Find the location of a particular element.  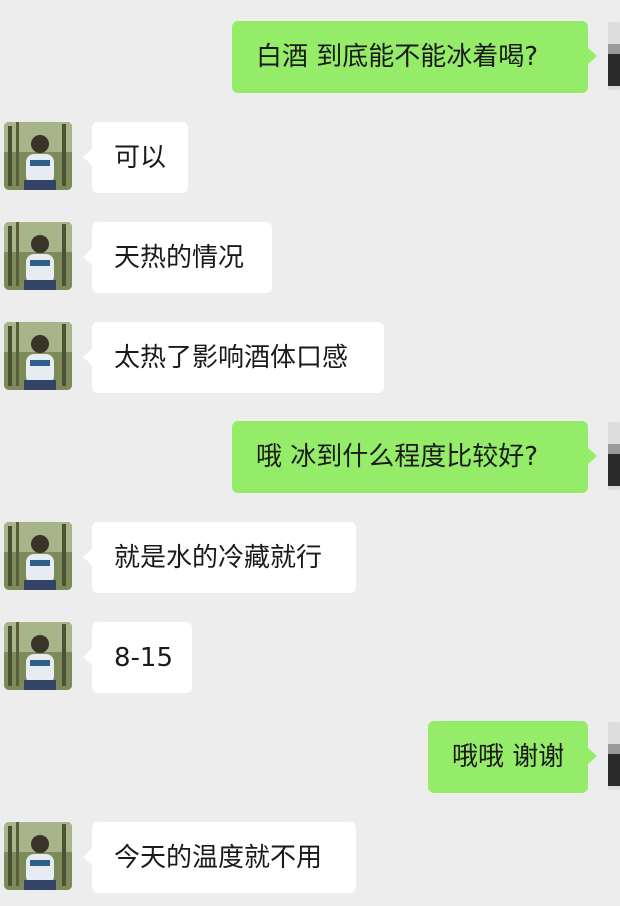

message-text: 可以 is located at coordinates (140, 157).